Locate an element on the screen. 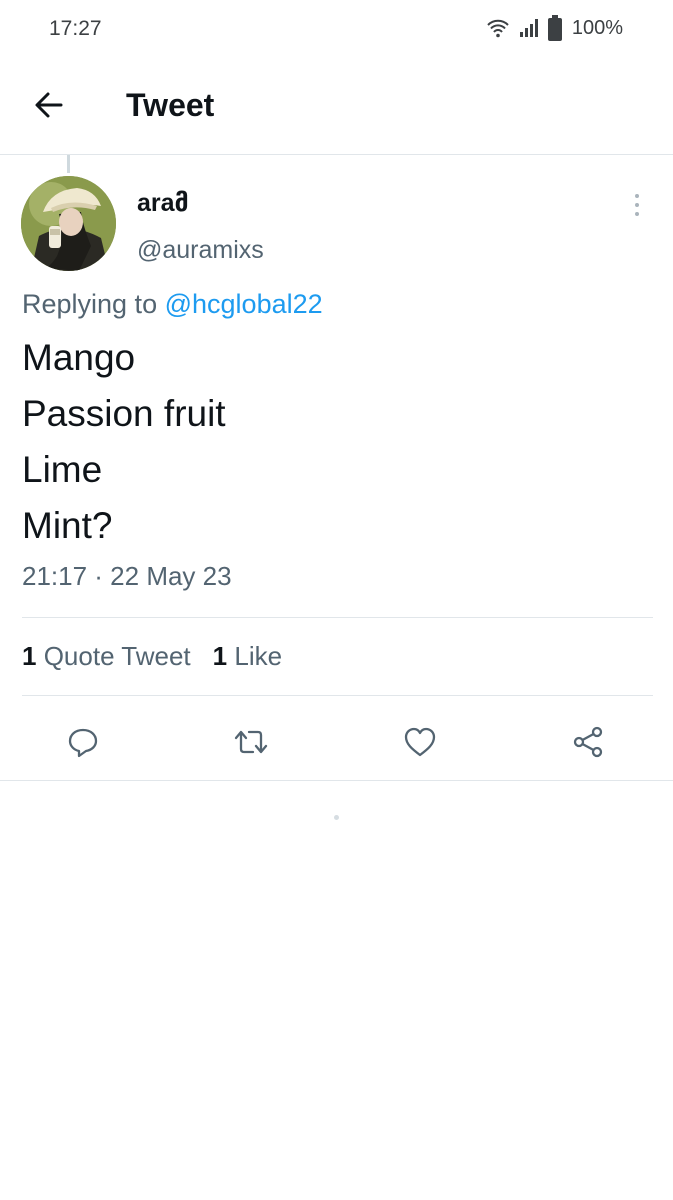  share-icon is located at coordinates (588, 742).